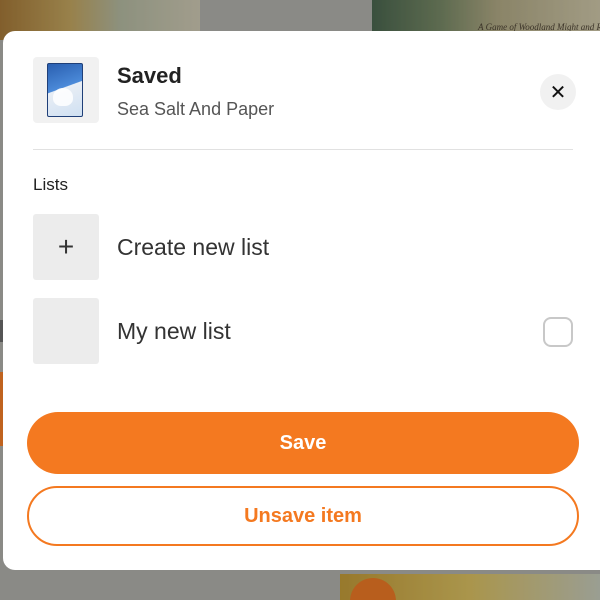  Describe the element at coordinates (303, 443) in the screenshot. I see `save-button: Save` at that location.